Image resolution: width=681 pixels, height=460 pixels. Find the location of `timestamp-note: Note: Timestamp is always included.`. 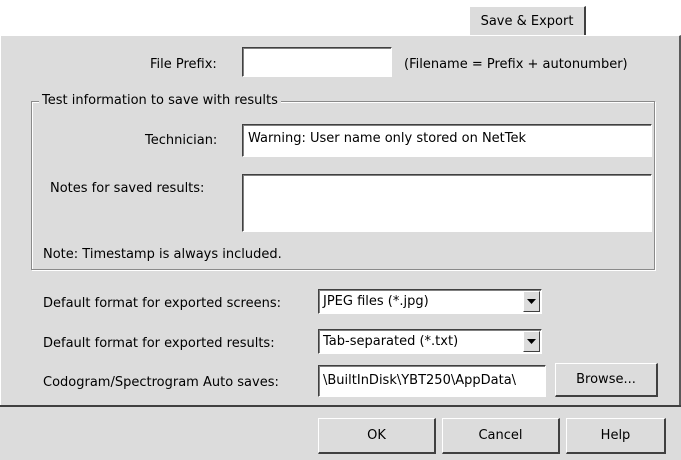

timestamp-note: Note: Timestamp is always included. is located at coordinates (162, 254).